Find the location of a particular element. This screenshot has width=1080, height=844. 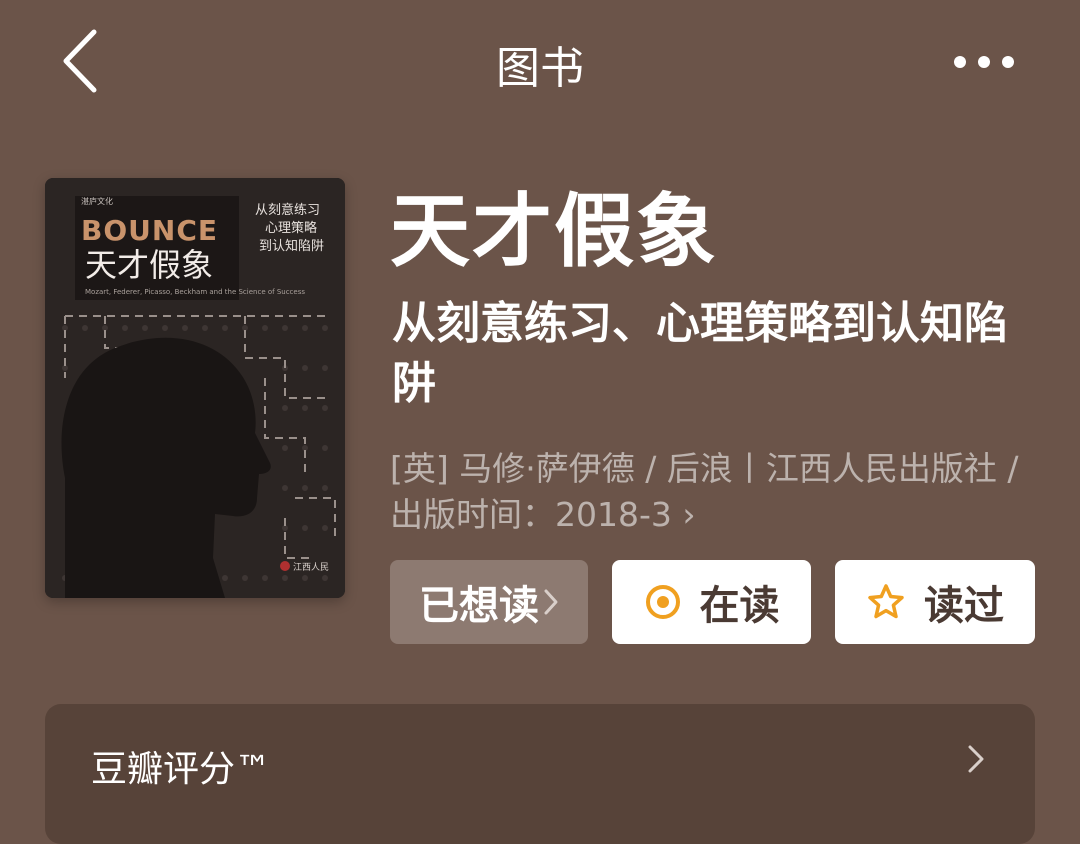

cover-side-text-3: 到认知陷阱 is located at coordinates (291, 246).